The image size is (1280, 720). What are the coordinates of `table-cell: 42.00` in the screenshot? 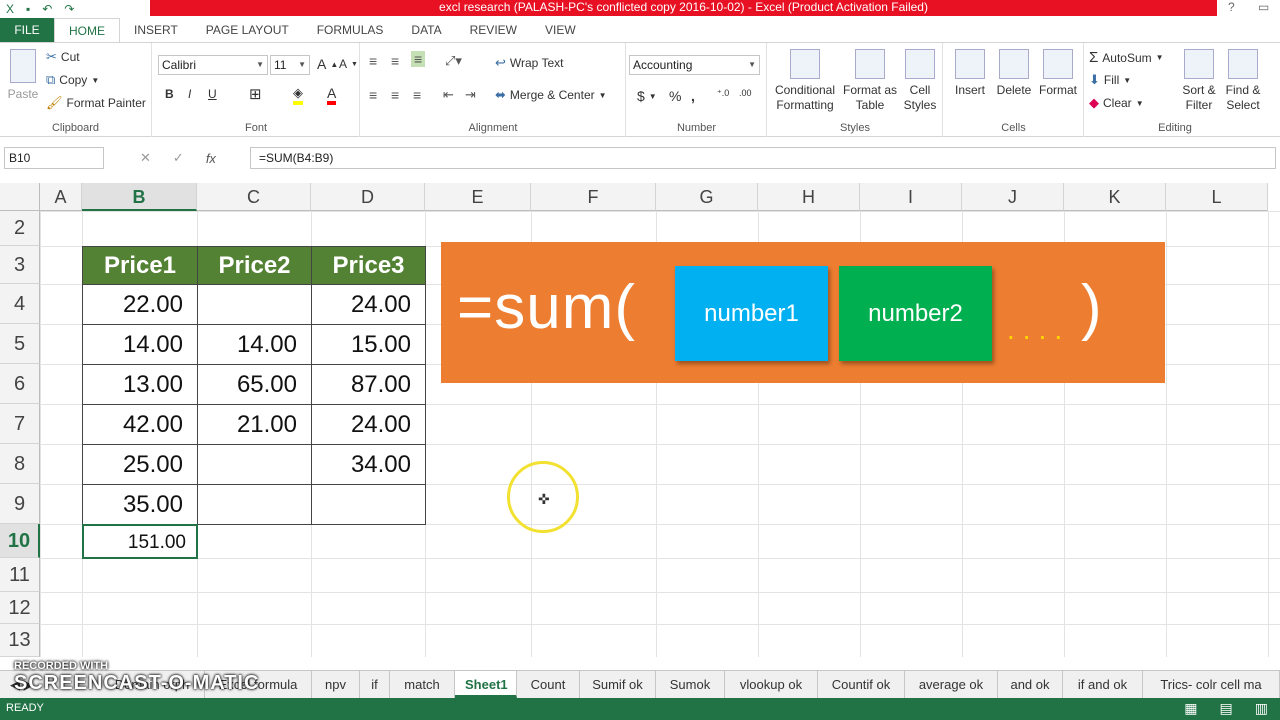 It's located at (140, 424).